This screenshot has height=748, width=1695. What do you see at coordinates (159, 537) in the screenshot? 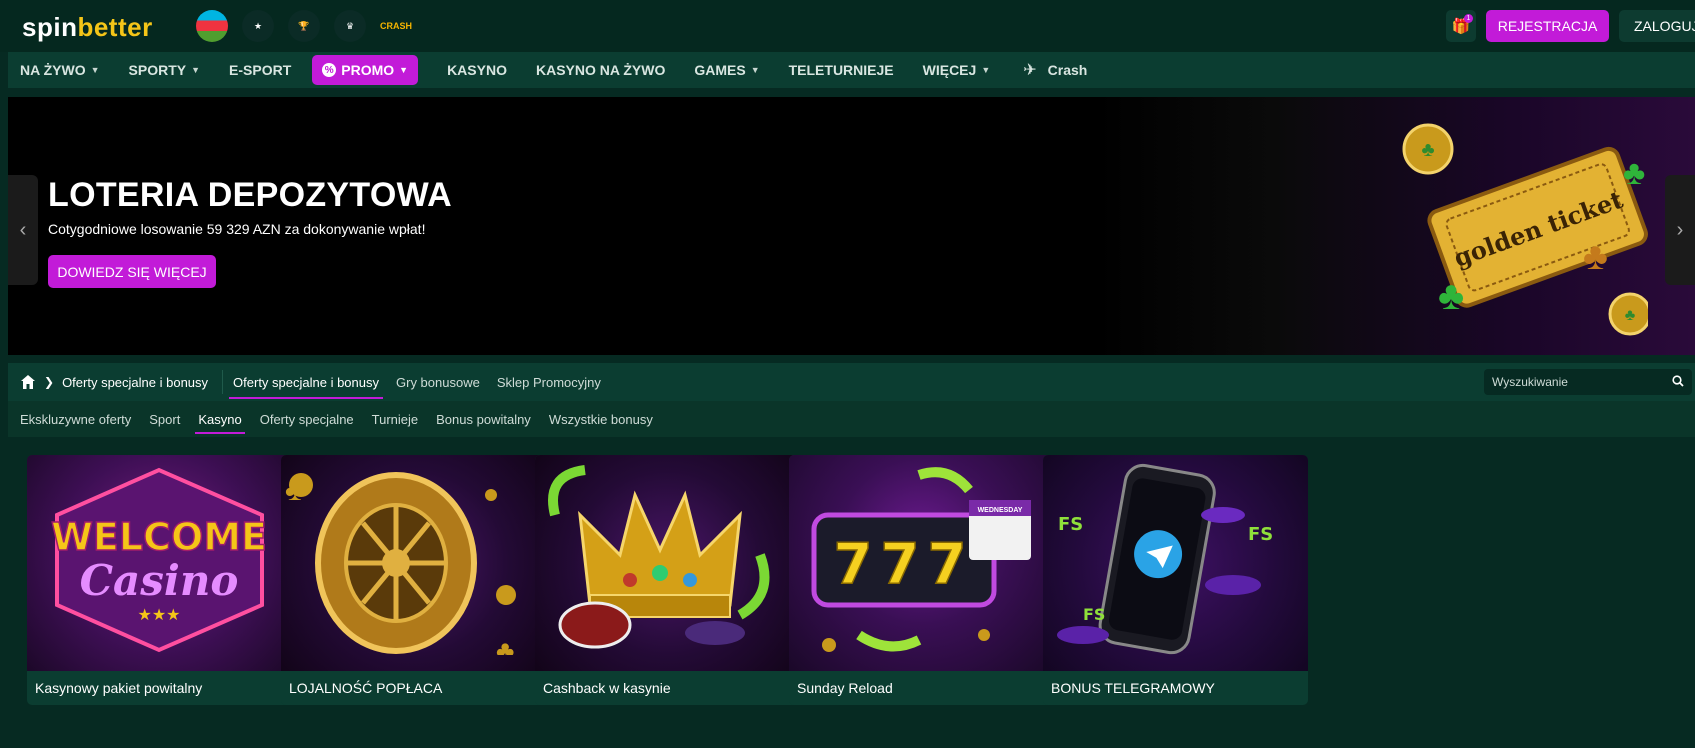
I see `welcome-text: WELCOME` at bounding box center [159, 537].